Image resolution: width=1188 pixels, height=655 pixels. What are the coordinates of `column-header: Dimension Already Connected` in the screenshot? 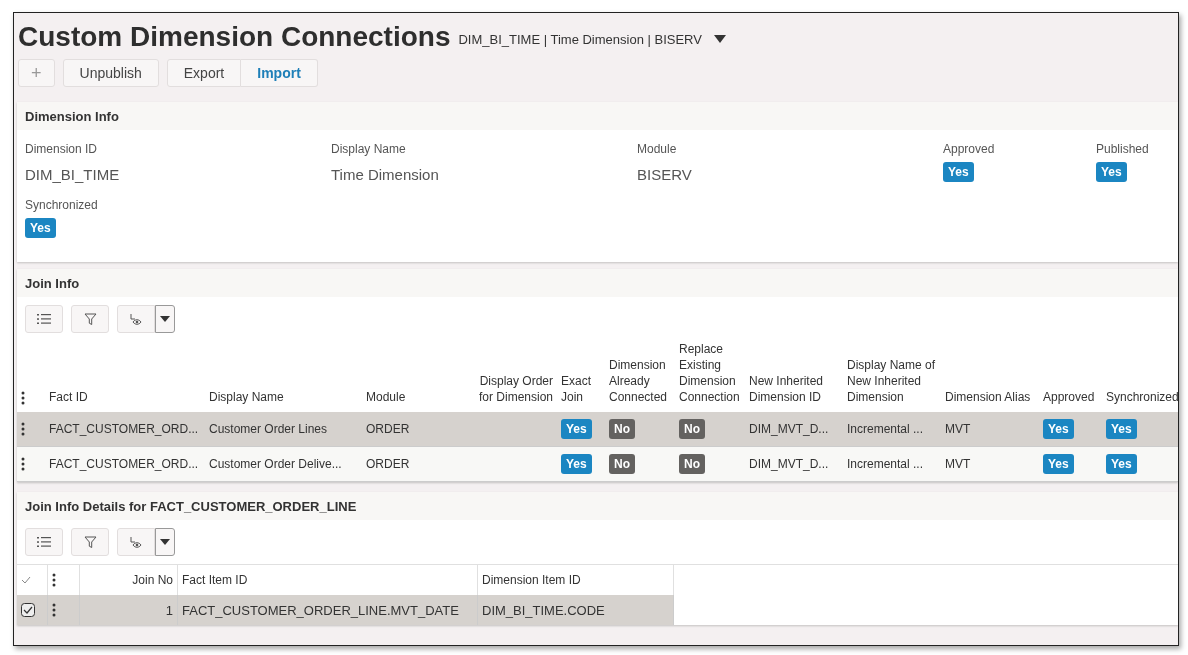 It's located at (640, 376).